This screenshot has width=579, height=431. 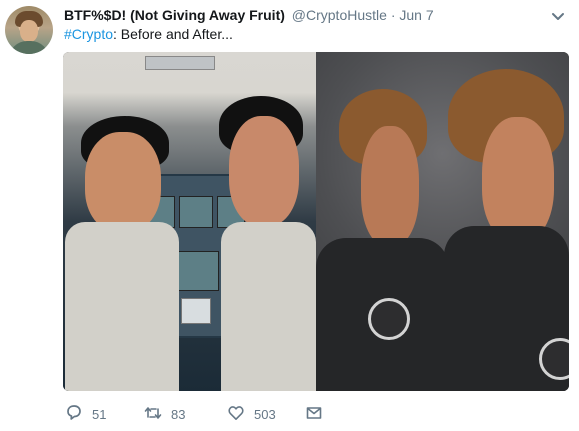 I want to click on avatar-face, so click(x=29, y=31).